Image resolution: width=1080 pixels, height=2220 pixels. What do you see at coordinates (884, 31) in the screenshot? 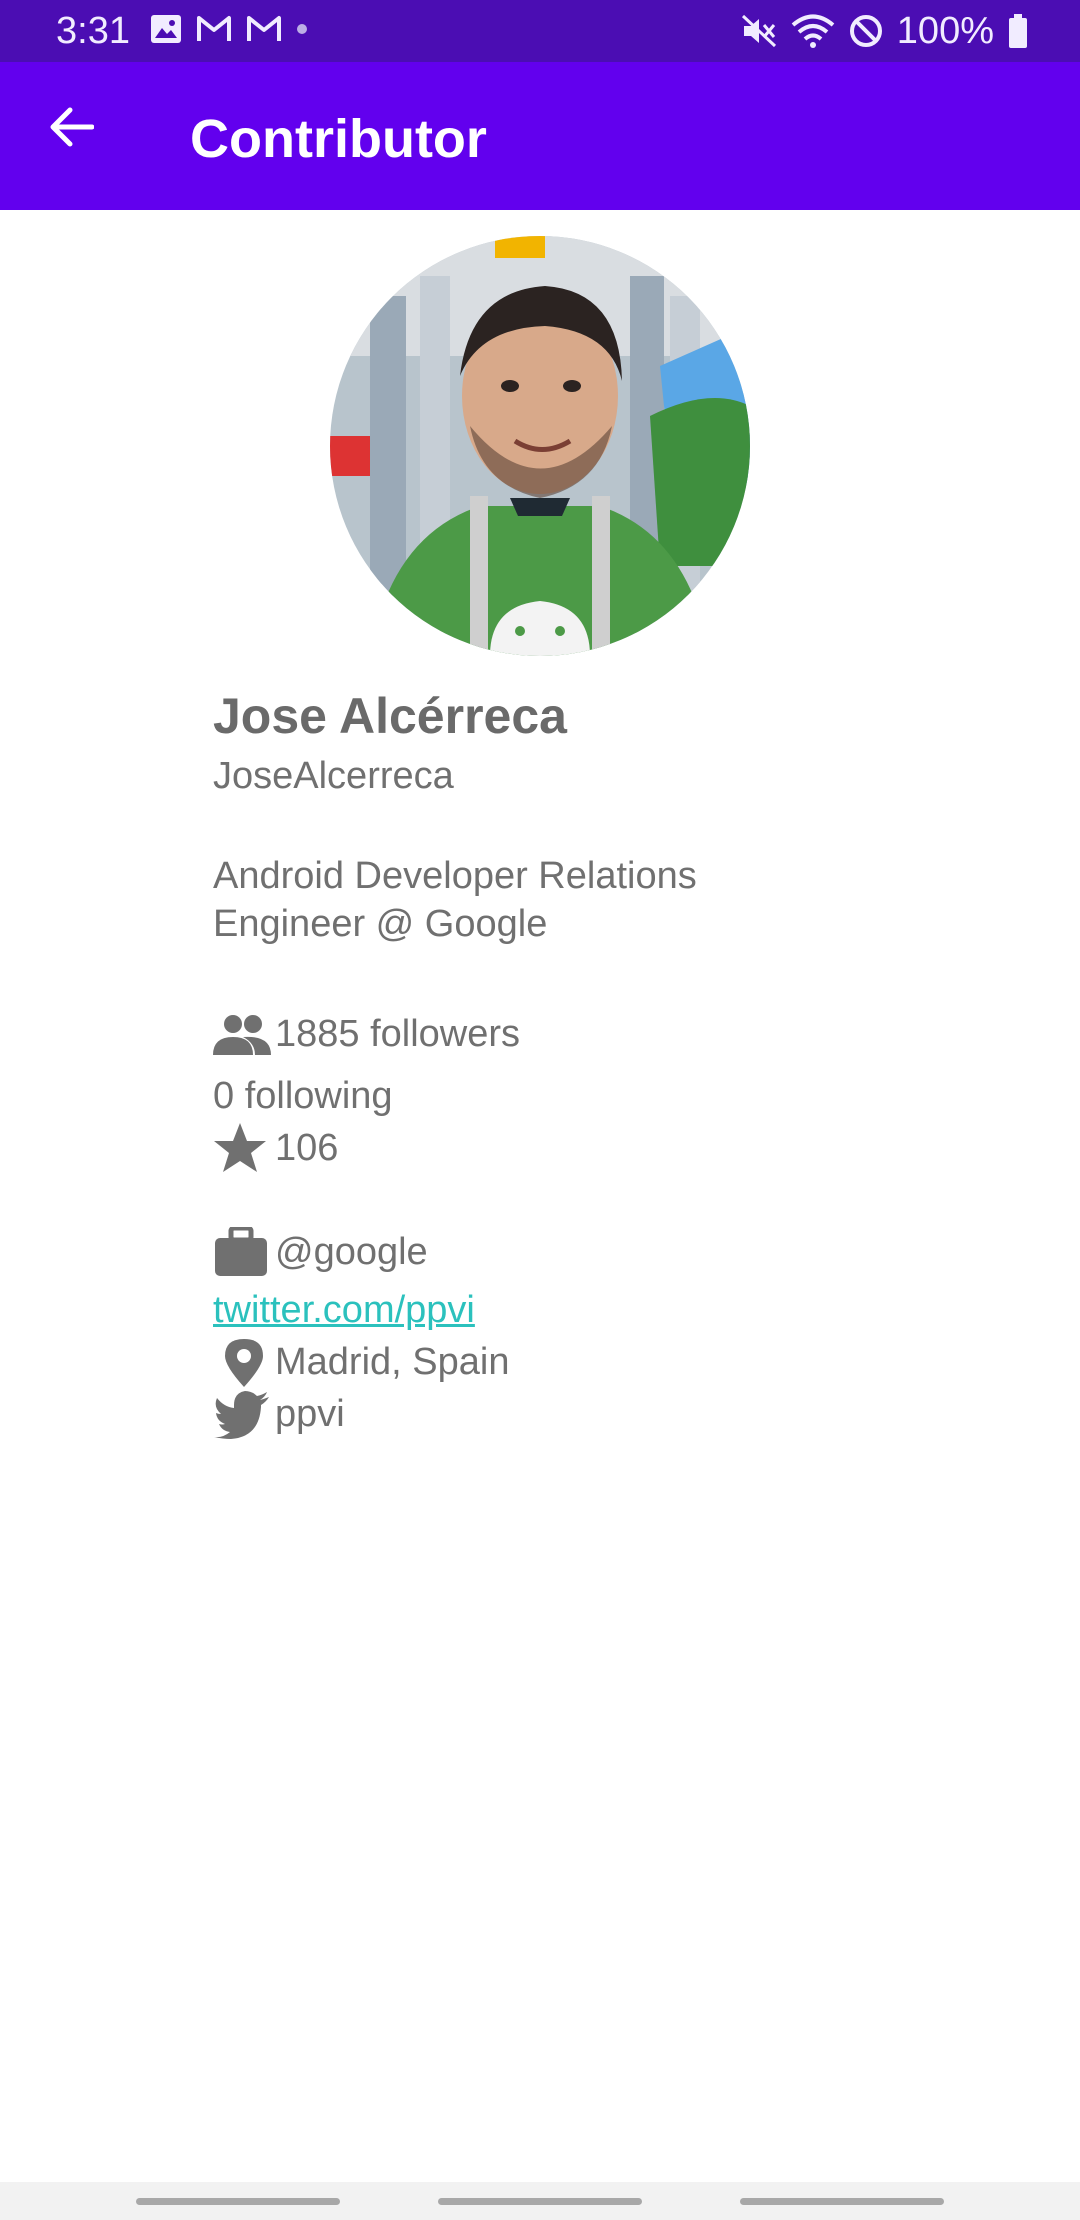
I see `system-icons: 100%` at bounding box center [884, 31].